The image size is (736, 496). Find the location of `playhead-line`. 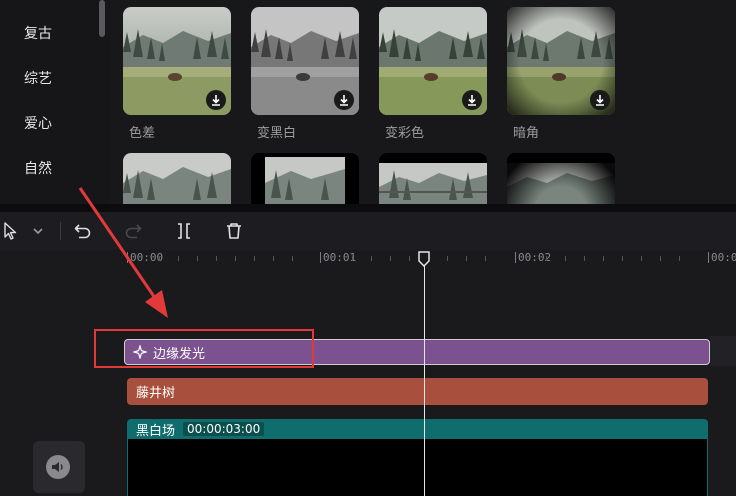

playhead-line is located at coordinates (424, 379).